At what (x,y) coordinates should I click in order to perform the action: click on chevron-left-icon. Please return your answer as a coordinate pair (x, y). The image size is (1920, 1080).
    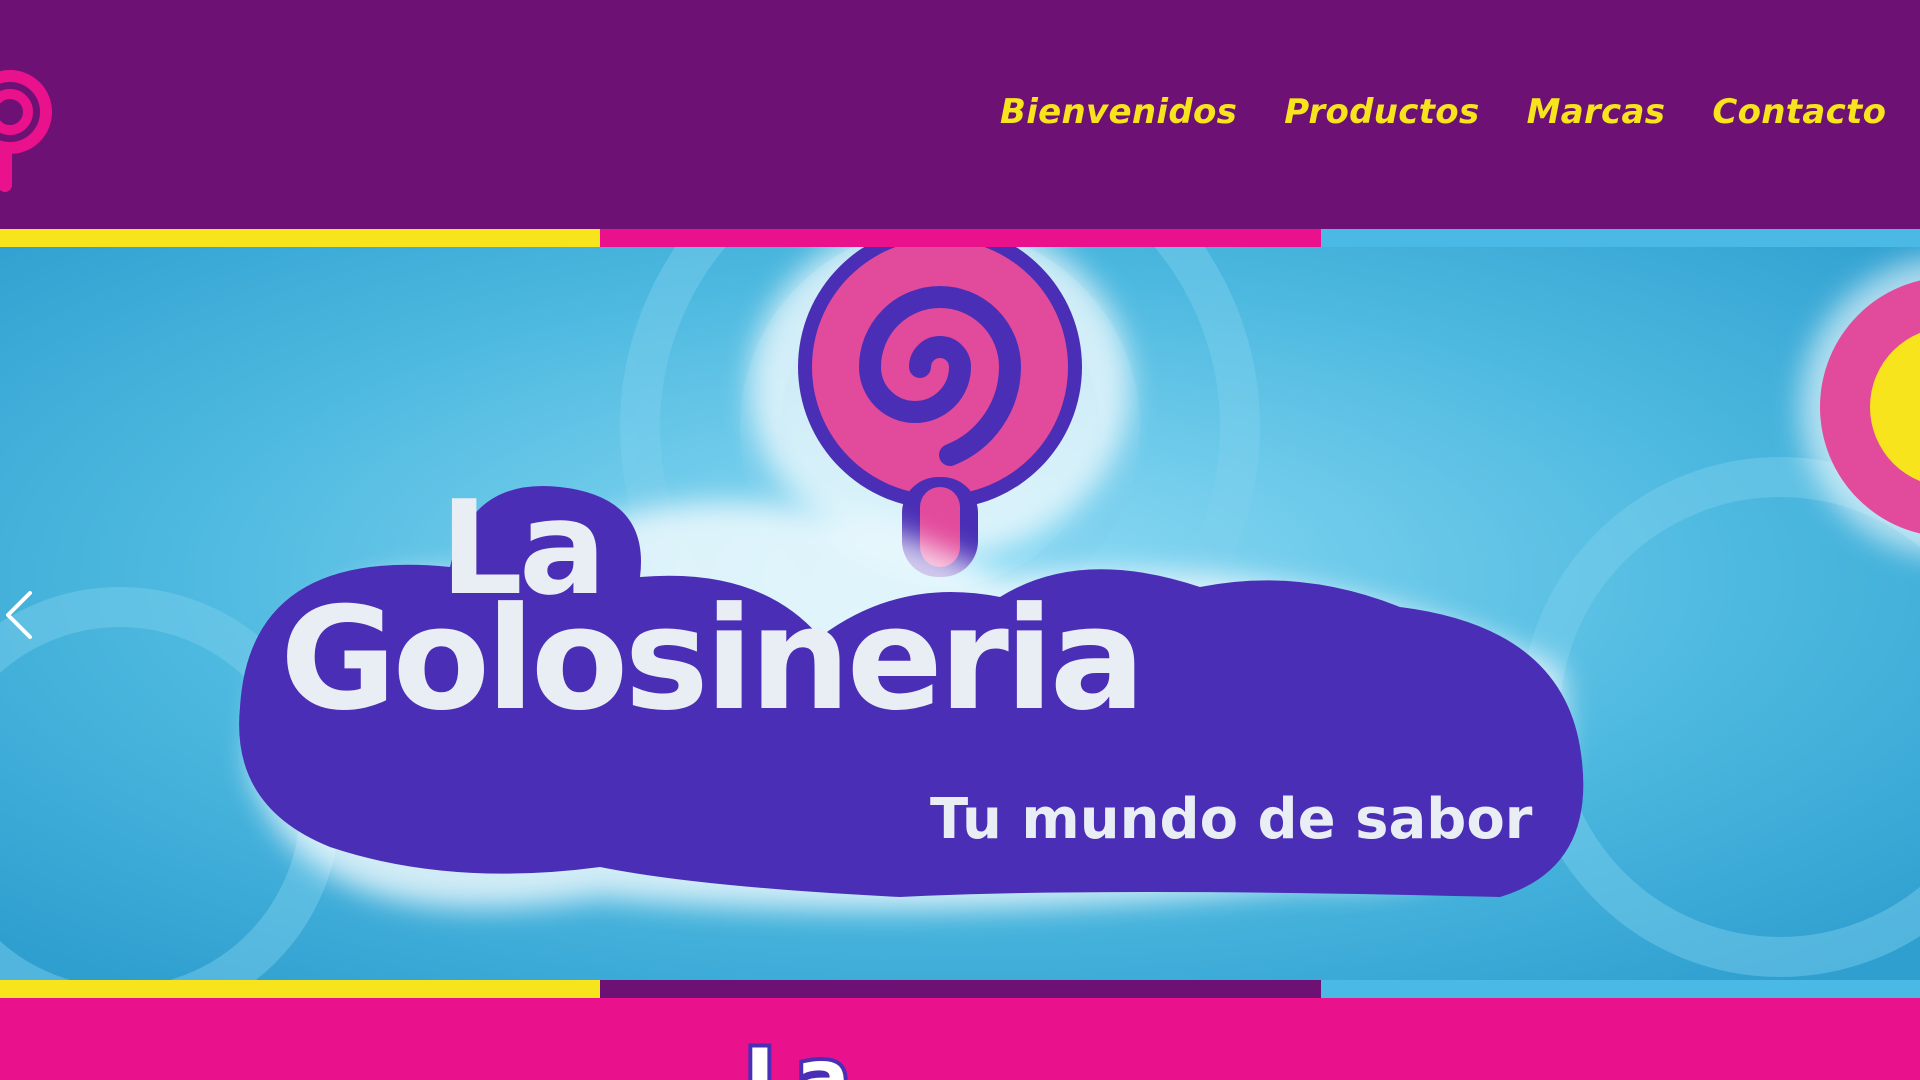
    Looking at the image, I should click on (20, 615).